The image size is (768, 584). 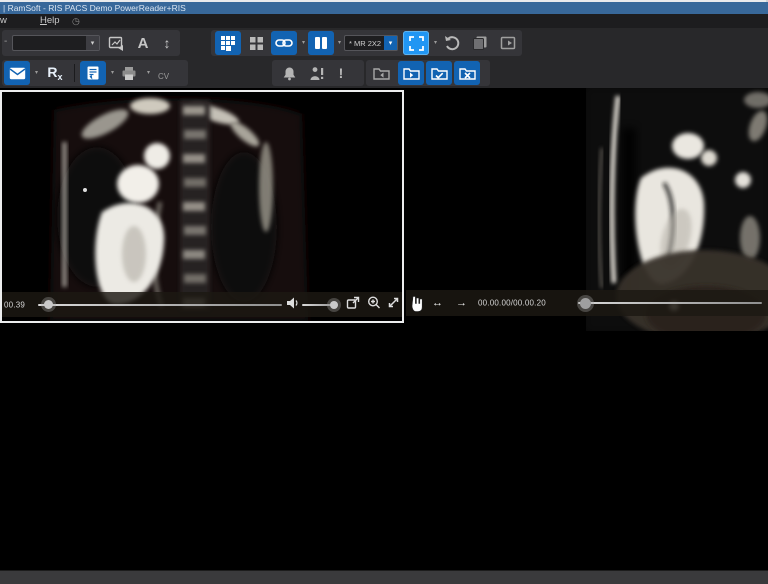 I want to click on play-direction-button: →, so click(x=461, y=303).